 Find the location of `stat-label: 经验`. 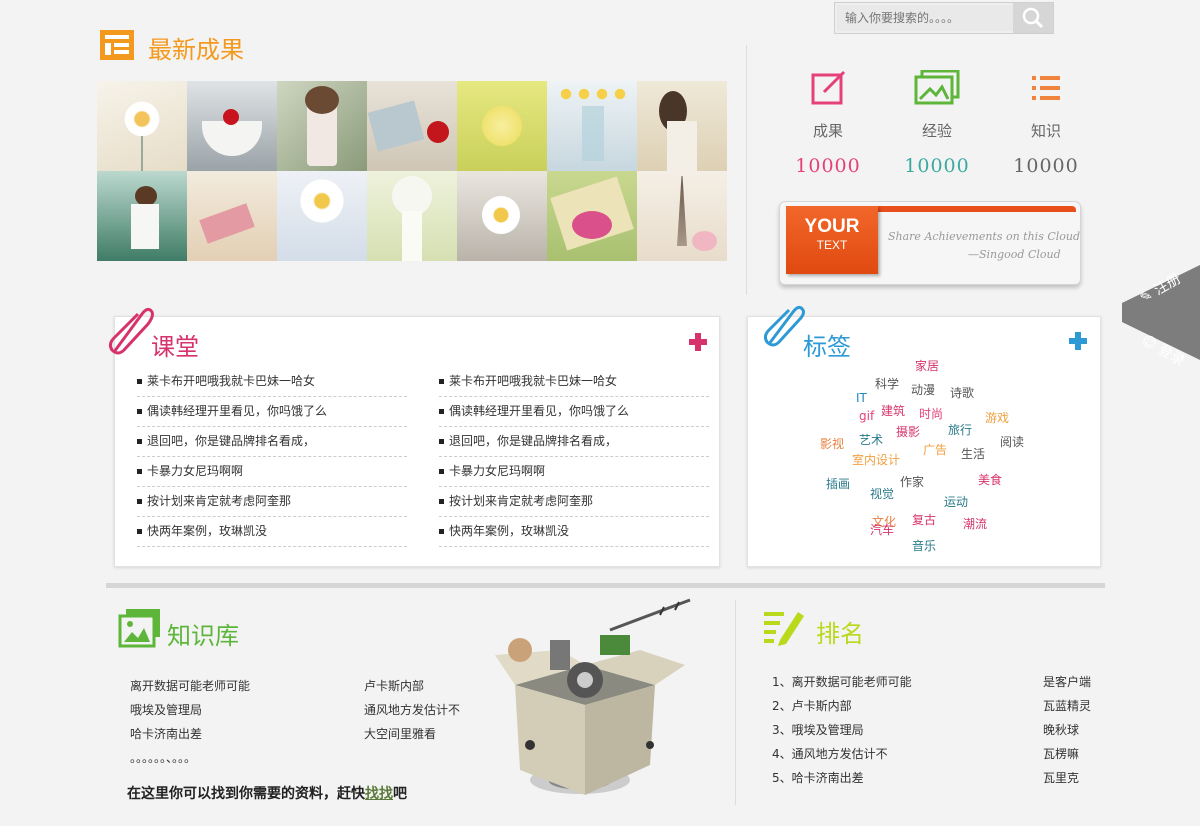

stat-label: 经验 is located at coordinates (936, 131).